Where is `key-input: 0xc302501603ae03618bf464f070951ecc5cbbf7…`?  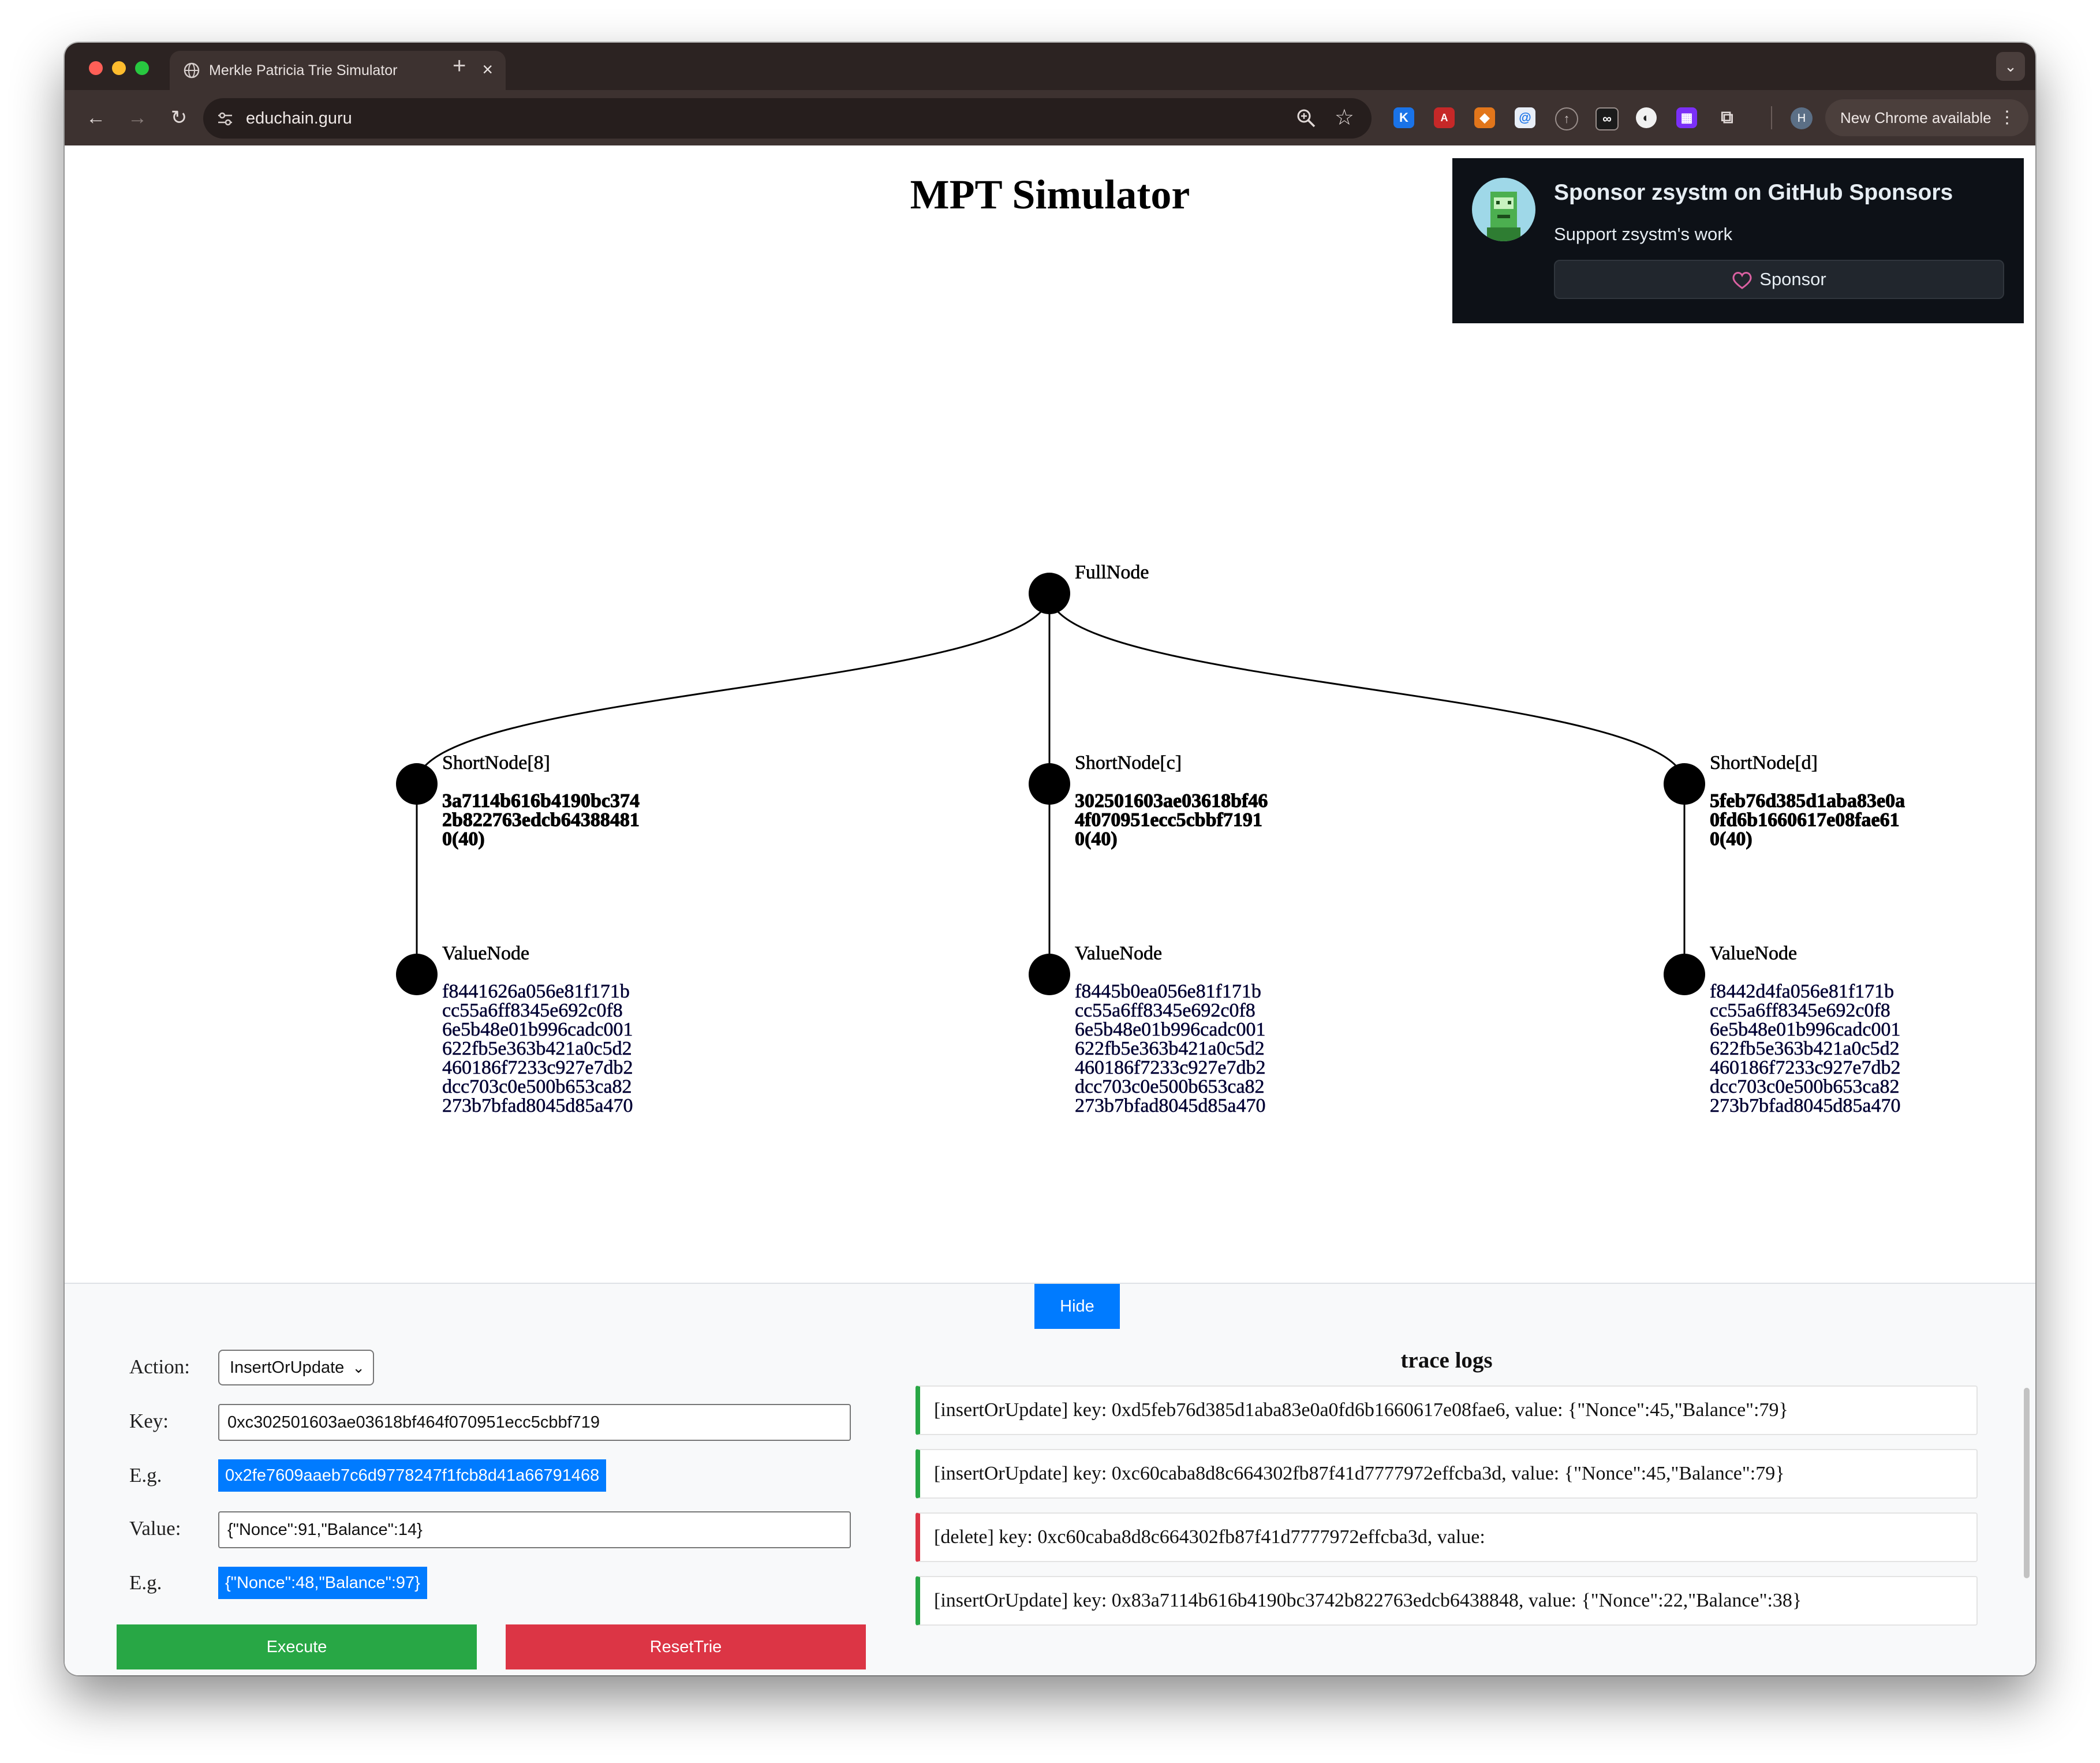 key-input: 0xc302501603ae03618bf464f070951ecc5cbbf7… is located at coordinates (534, 1422).